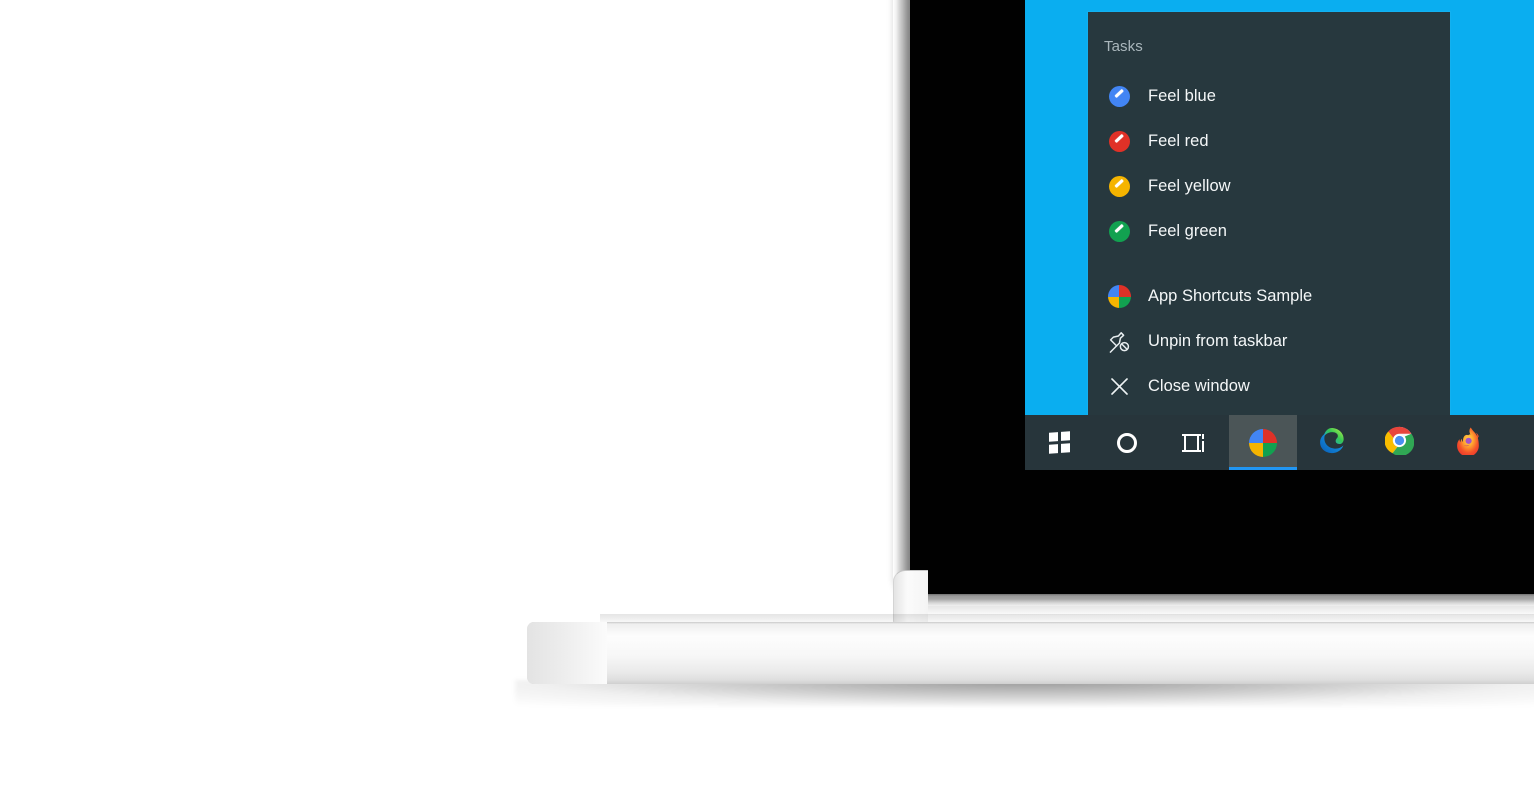 The width and height of the screenshot is (1534, 805). What do you see at coordinates (1030, 653) in the screenshot?
I see `laptop-base-deck` at bounding box center [1030, 653].